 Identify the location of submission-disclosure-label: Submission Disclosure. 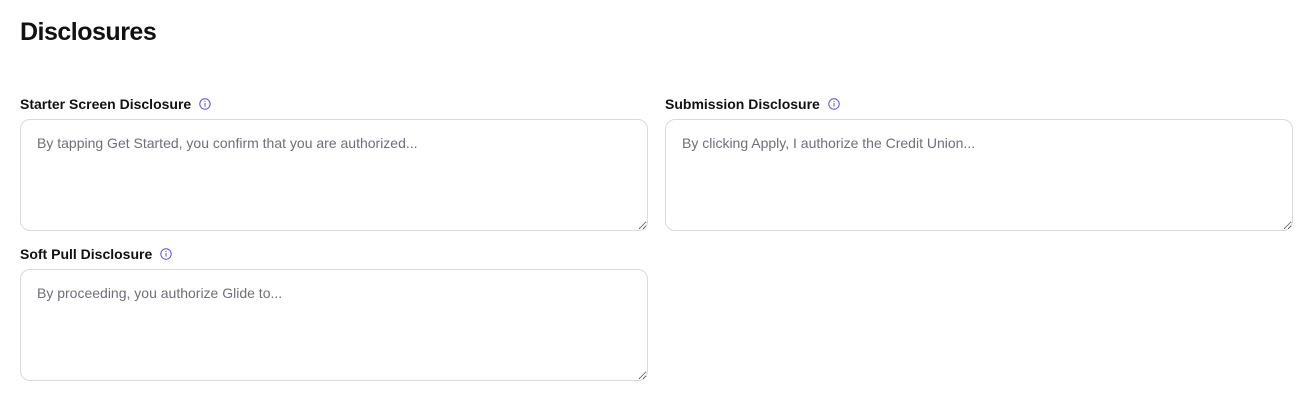
(742, 104).